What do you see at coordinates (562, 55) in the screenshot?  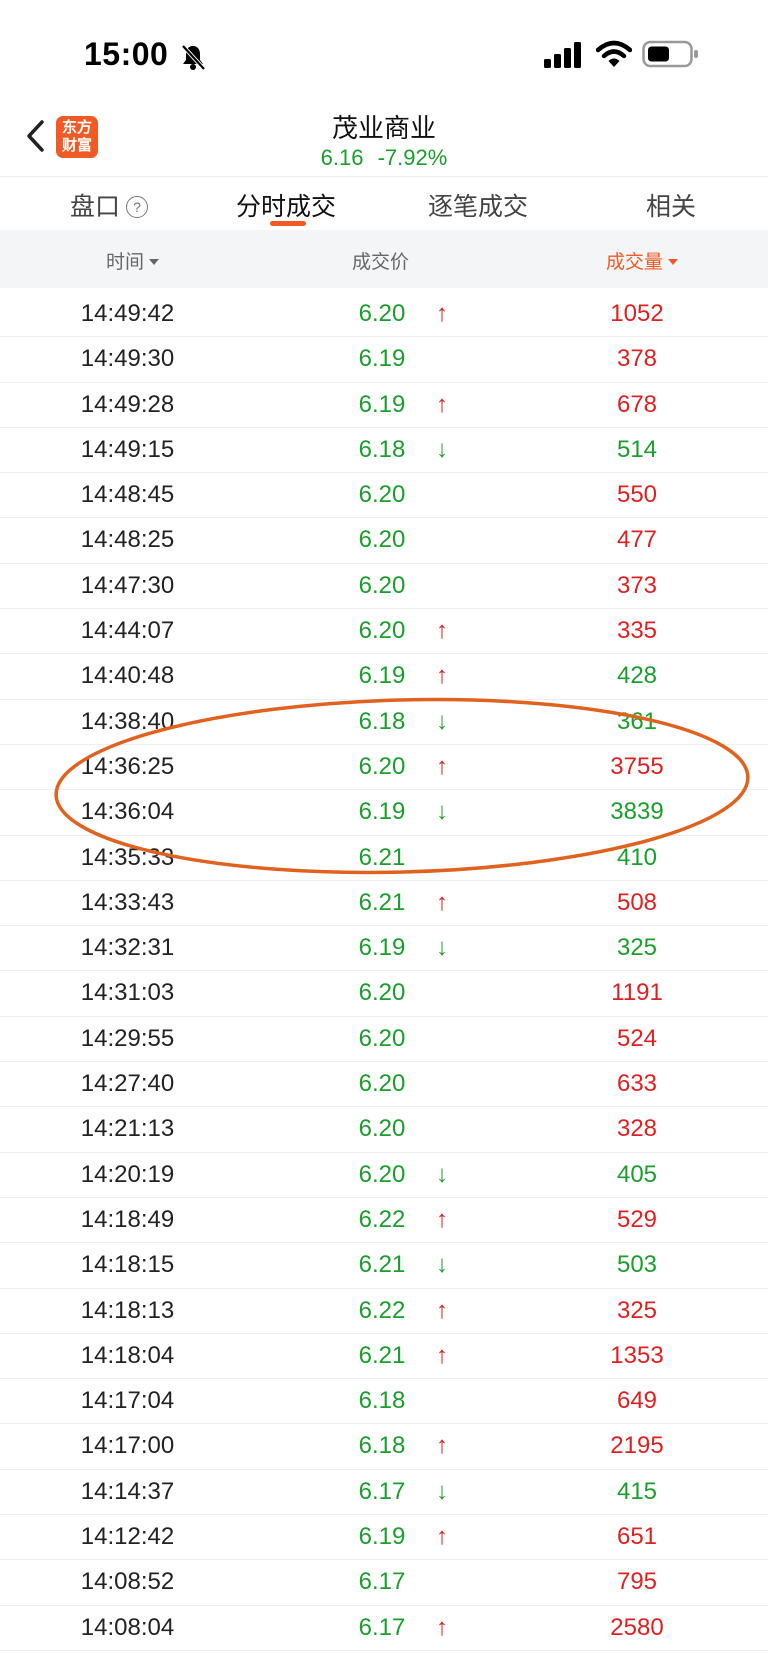 I see `cellular-signal-icon` at bounding box center [562, 55].